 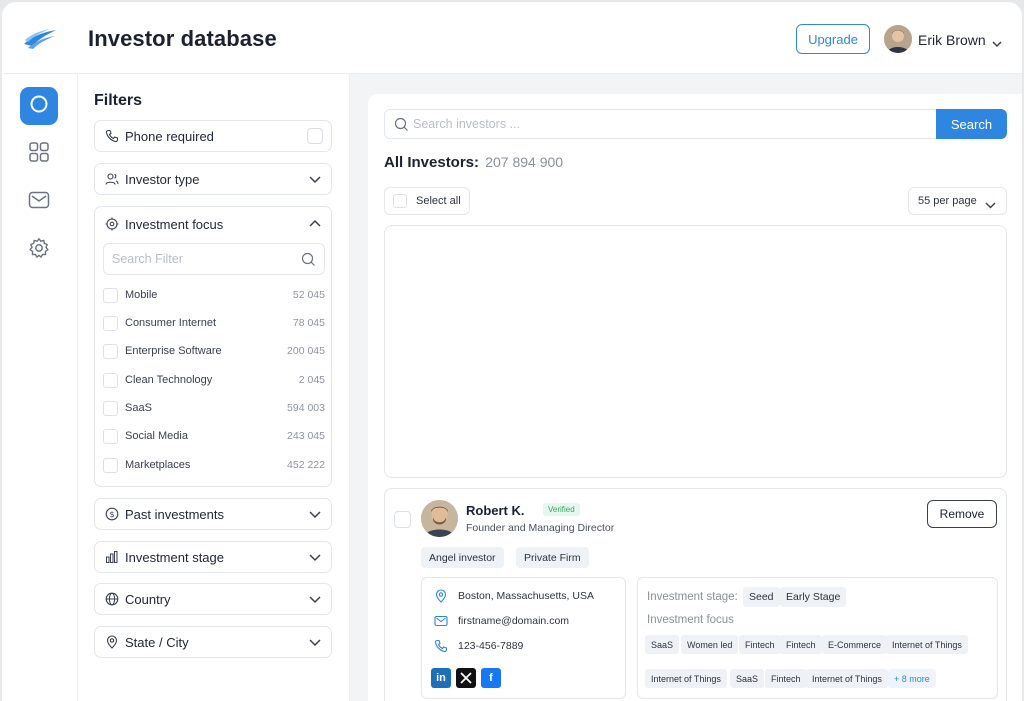 I want to click on filter-state-city: State / City, so click(x=213, y=642).